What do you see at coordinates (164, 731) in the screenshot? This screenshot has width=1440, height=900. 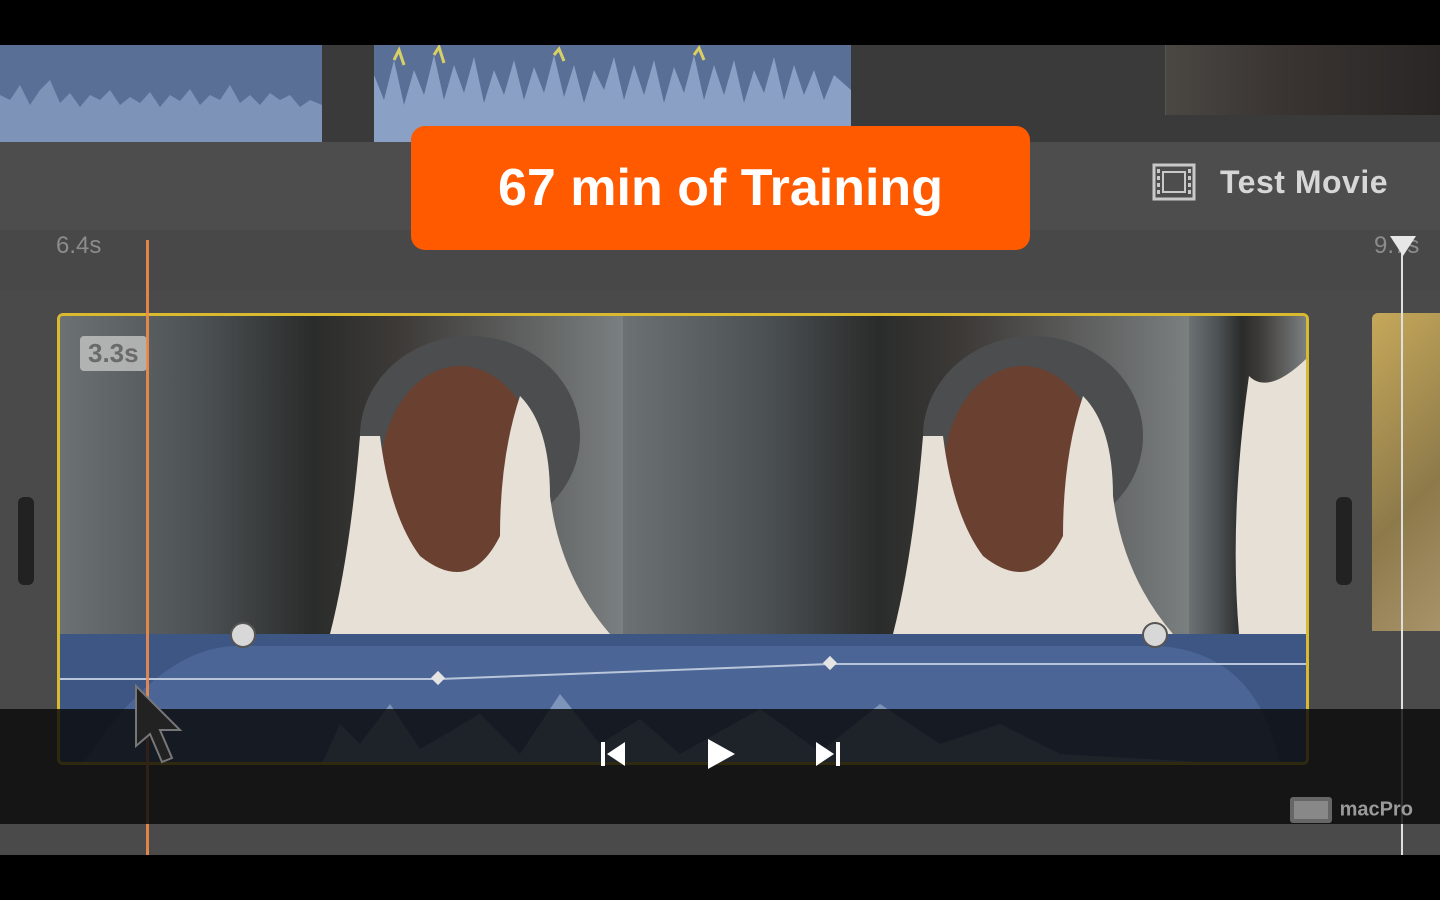 I see `cursor-icon` at bounding box center [164, 731].